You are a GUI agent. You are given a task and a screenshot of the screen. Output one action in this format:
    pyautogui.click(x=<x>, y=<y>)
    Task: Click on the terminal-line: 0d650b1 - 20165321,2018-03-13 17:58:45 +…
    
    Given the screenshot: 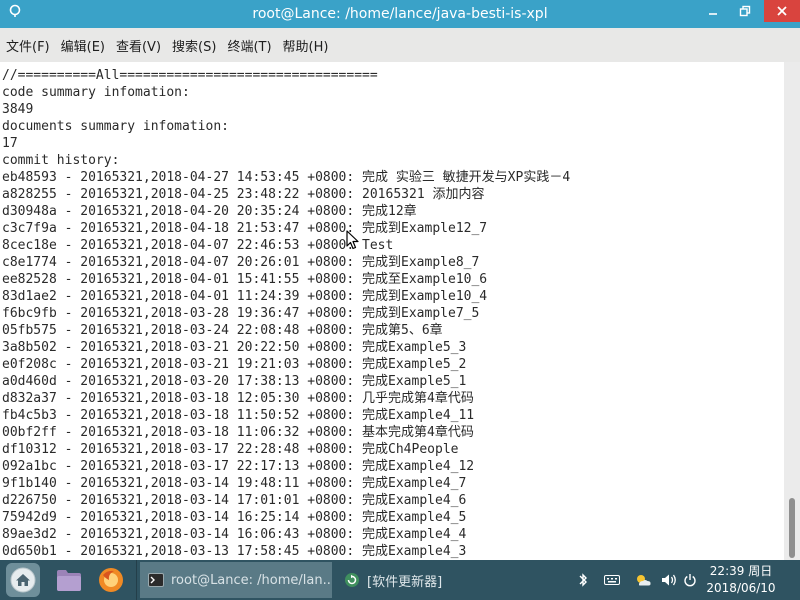 What is the action you would take?
    pyautogui.click(x=234, y=551)
    